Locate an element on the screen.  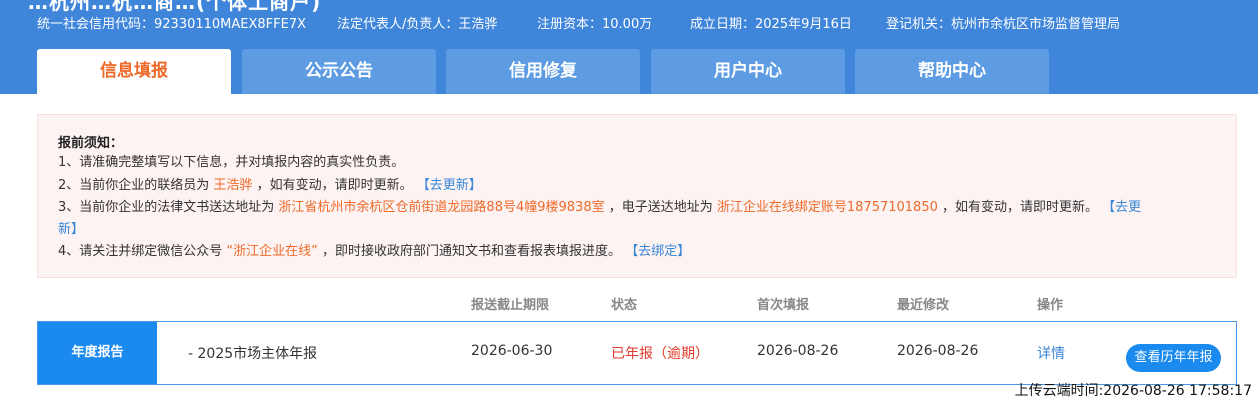
col-header-first-filing: 首次填报 is located at coordinates (783, 305).